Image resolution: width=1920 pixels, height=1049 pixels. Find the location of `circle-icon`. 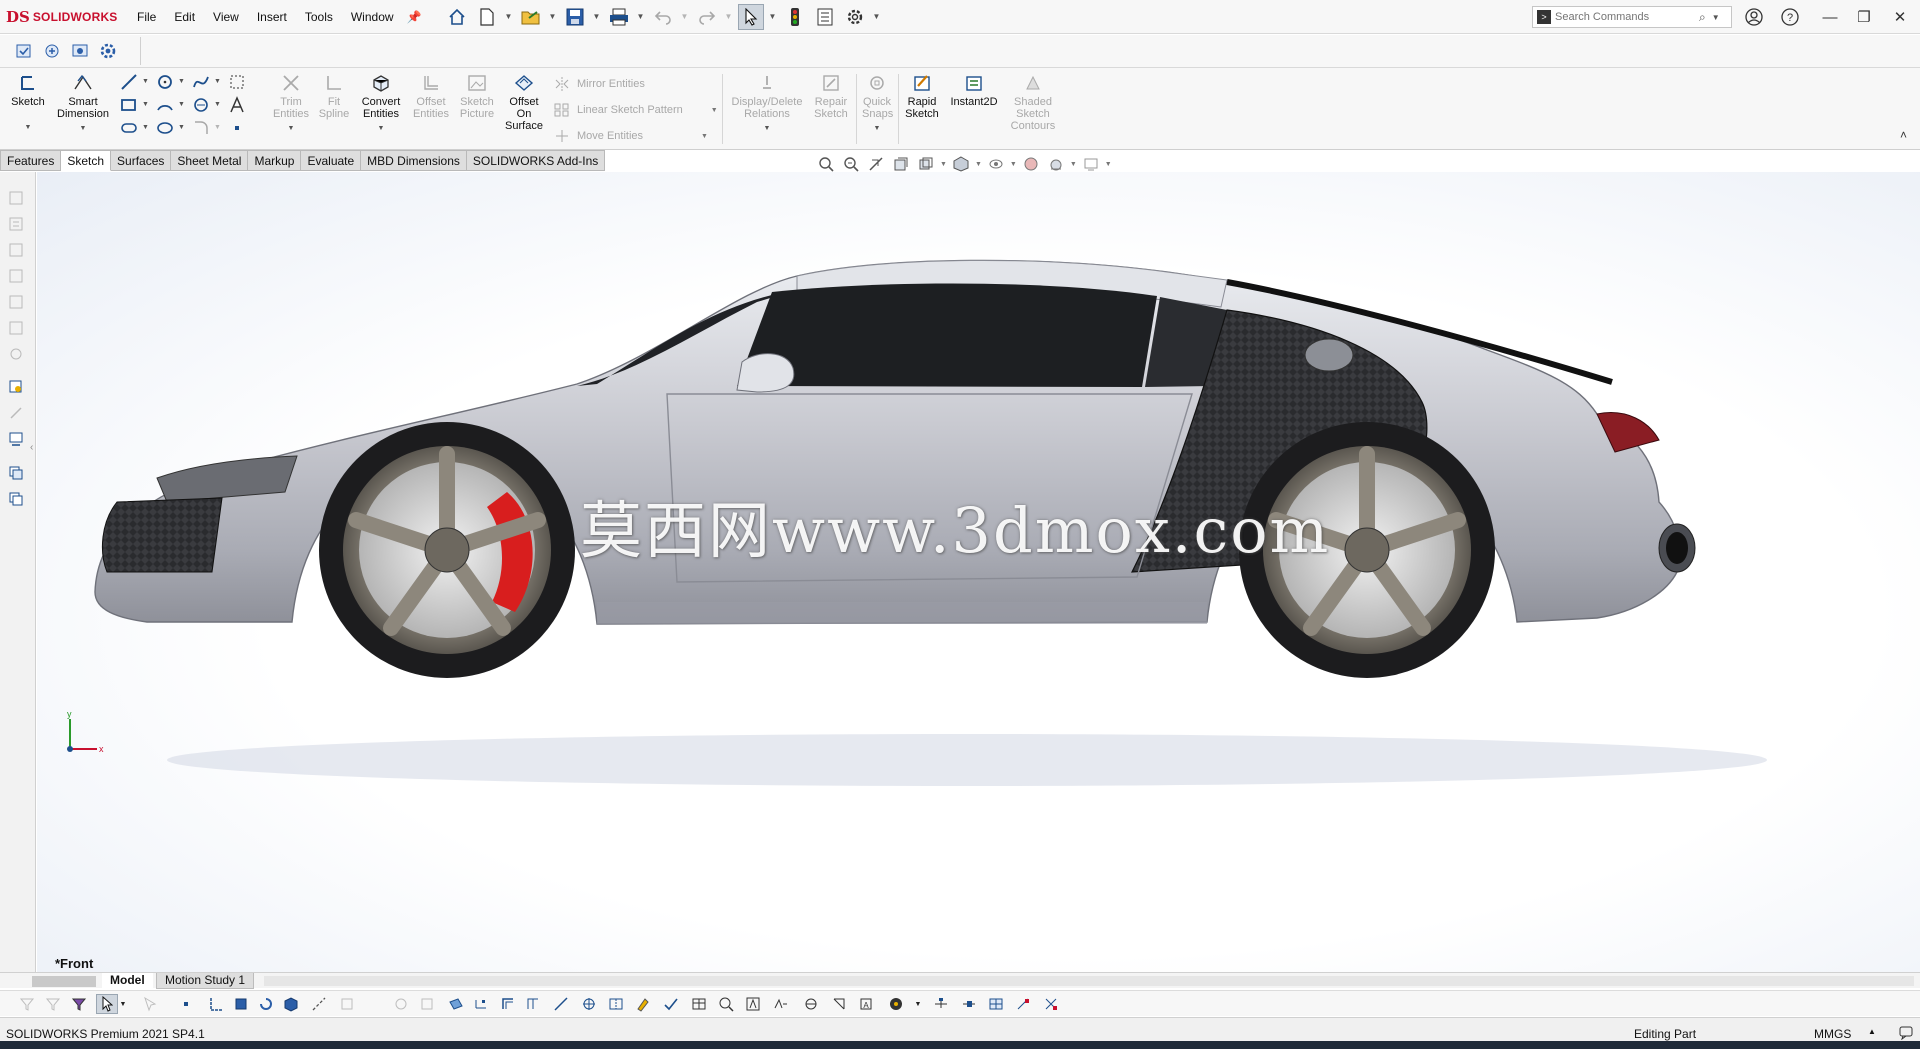

circle-icon is located at coordinates (165, 82).